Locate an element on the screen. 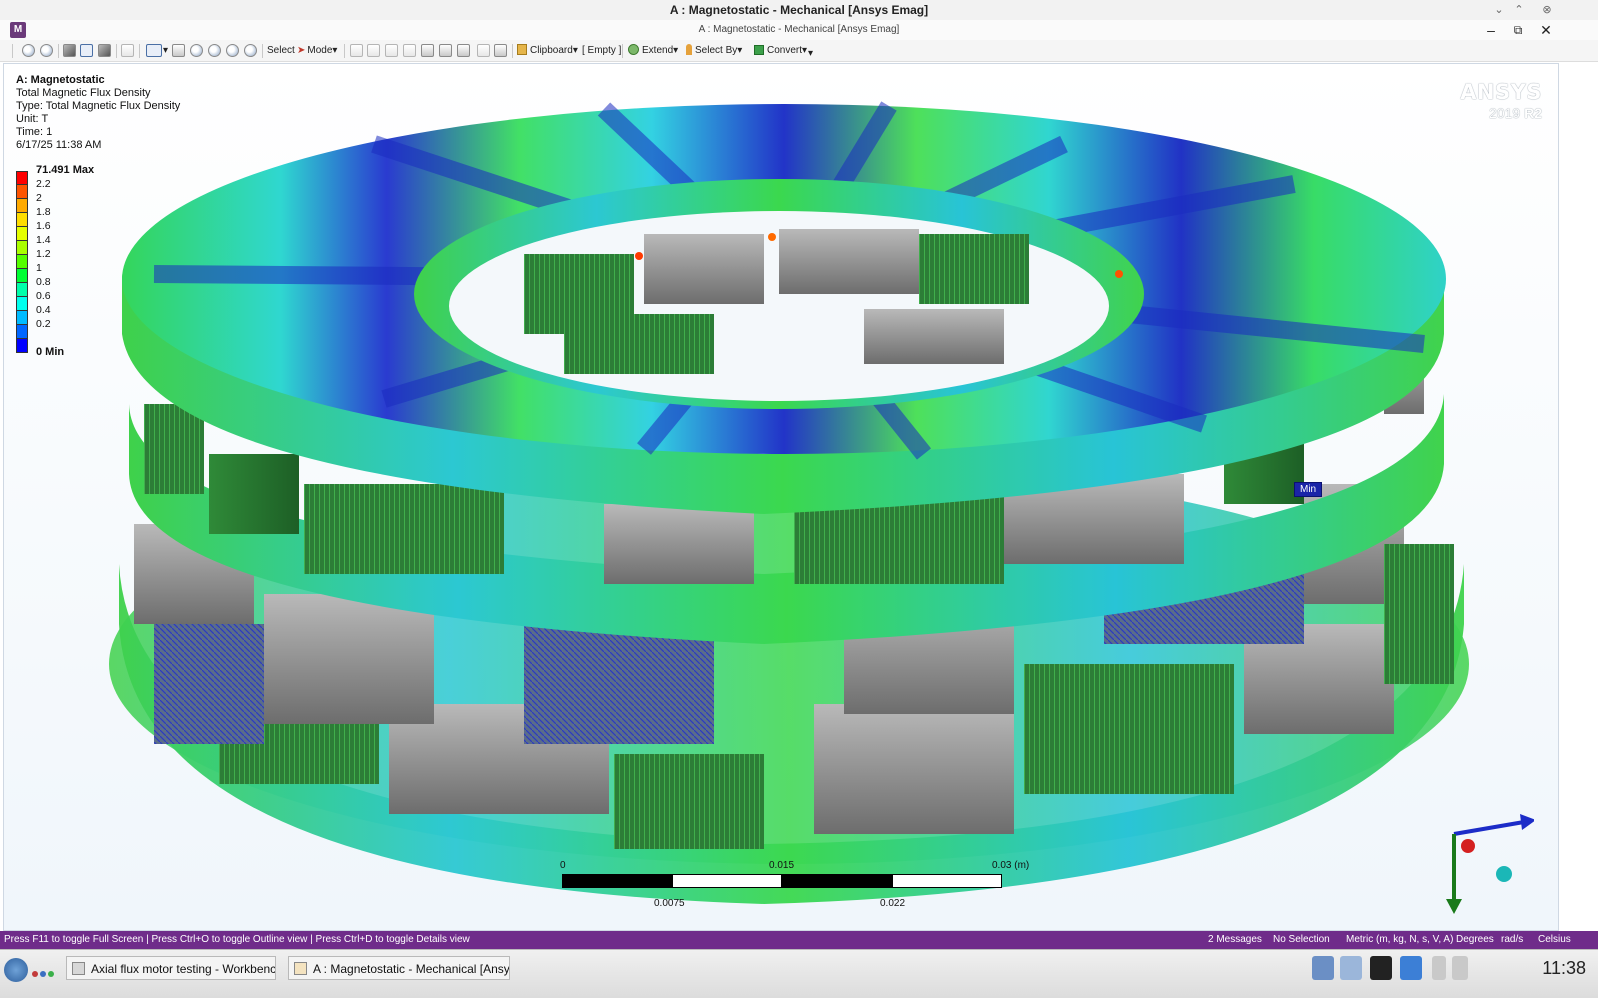 Image resolution: width=1598 pixels, height=998 pixels. select-button: Select is located at coordinates (281, 51).